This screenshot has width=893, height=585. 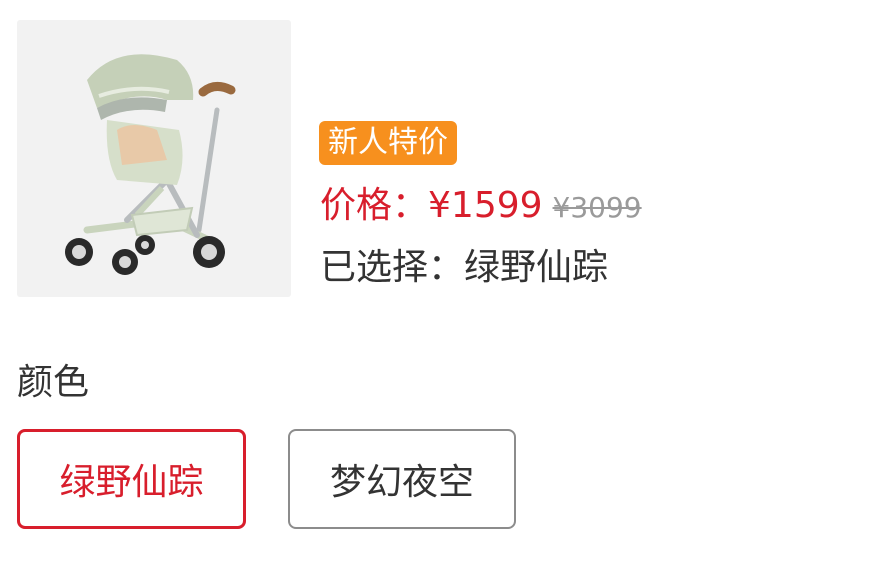 I want to click on color-option-green: 绿野仙踪, so click(x=131, y=479).